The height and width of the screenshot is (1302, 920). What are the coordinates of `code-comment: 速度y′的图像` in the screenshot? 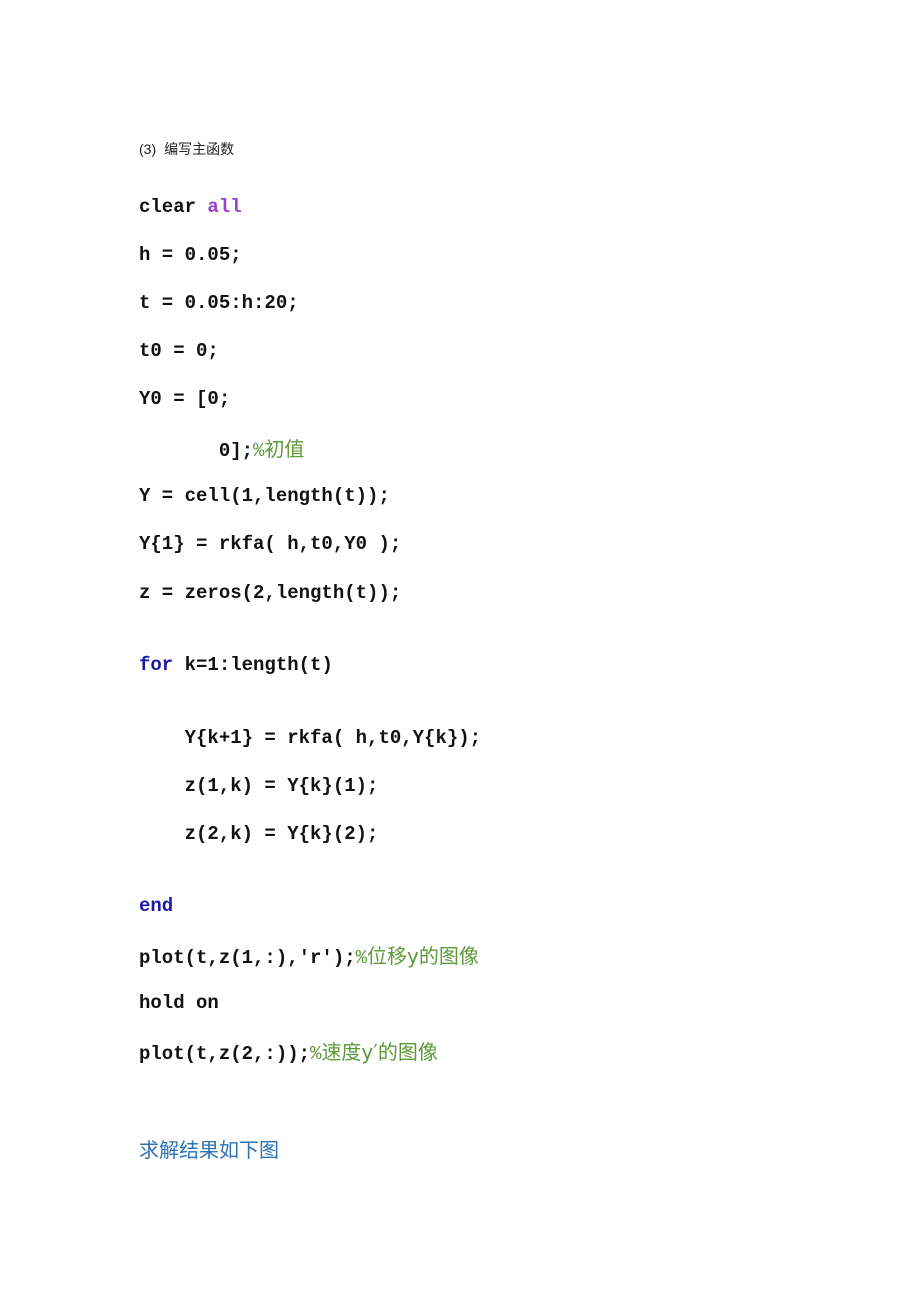 It's located at (379, 1052).